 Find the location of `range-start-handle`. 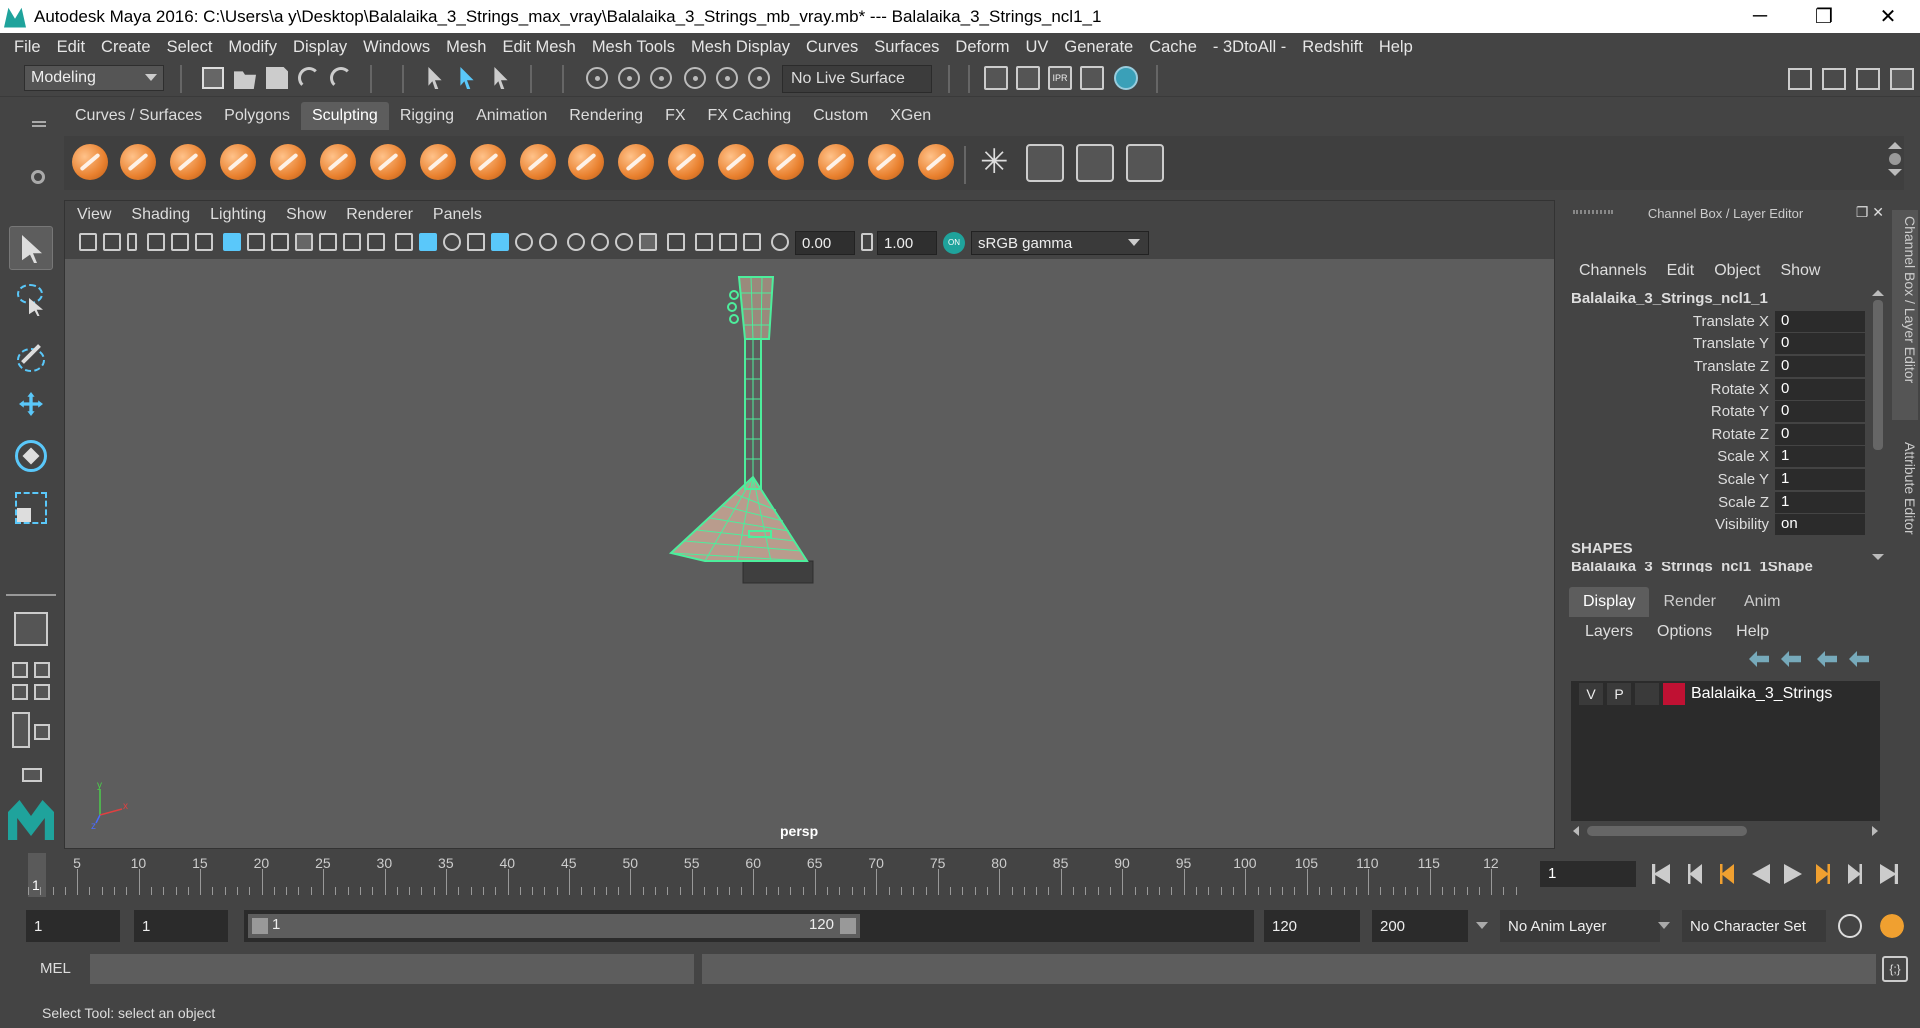

range-start-handle is located at coordinates (260, 926).